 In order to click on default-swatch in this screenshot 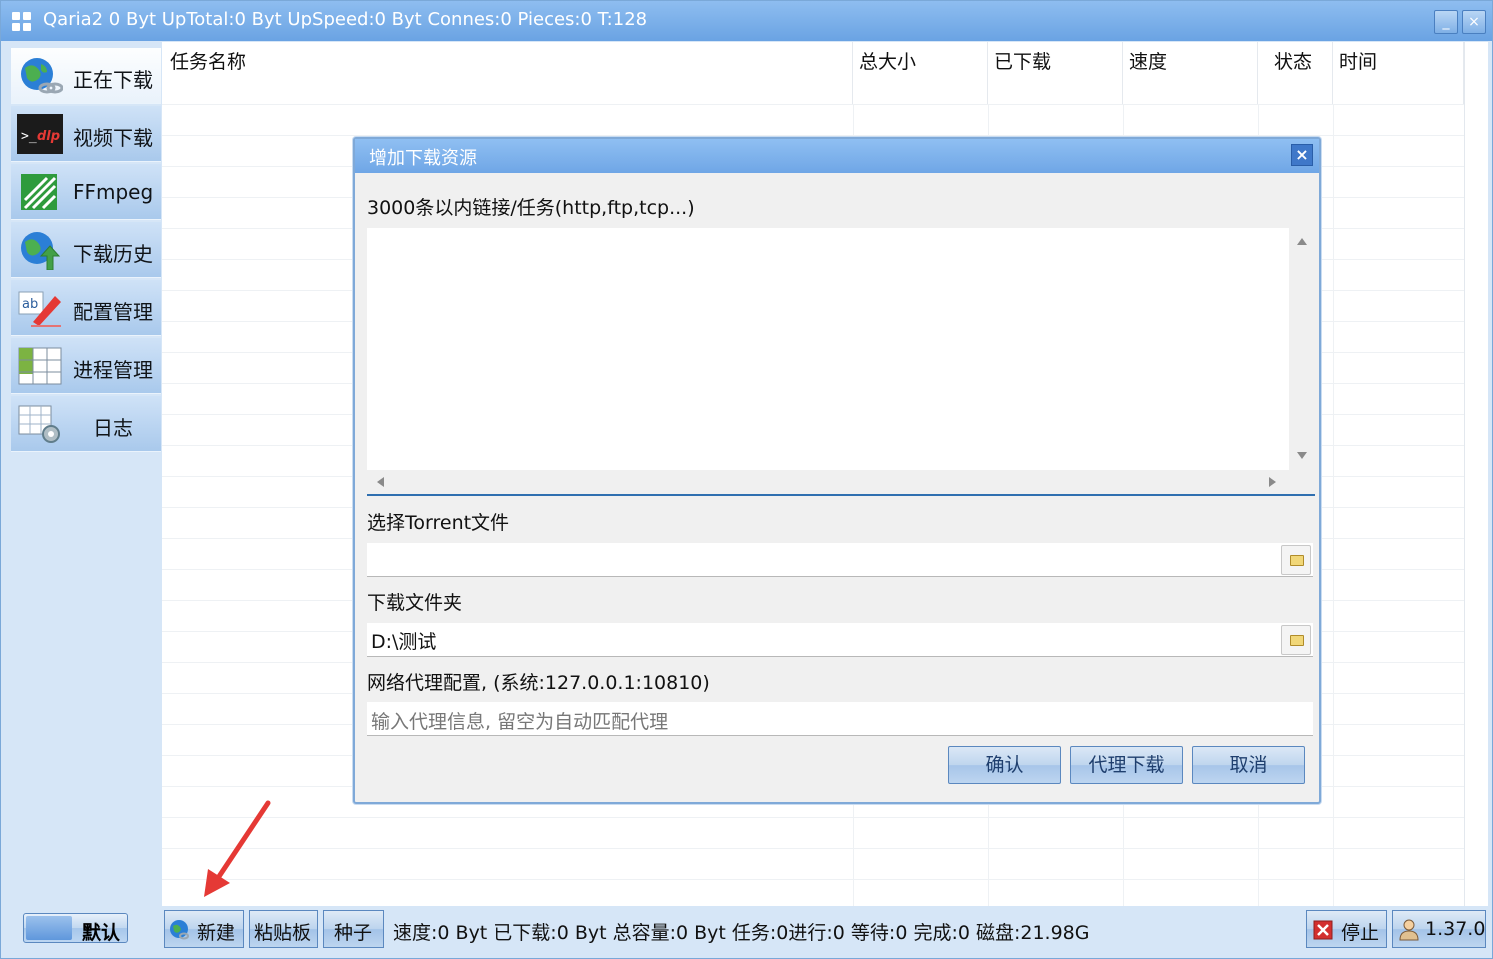, I will do `click(49, 928)`.